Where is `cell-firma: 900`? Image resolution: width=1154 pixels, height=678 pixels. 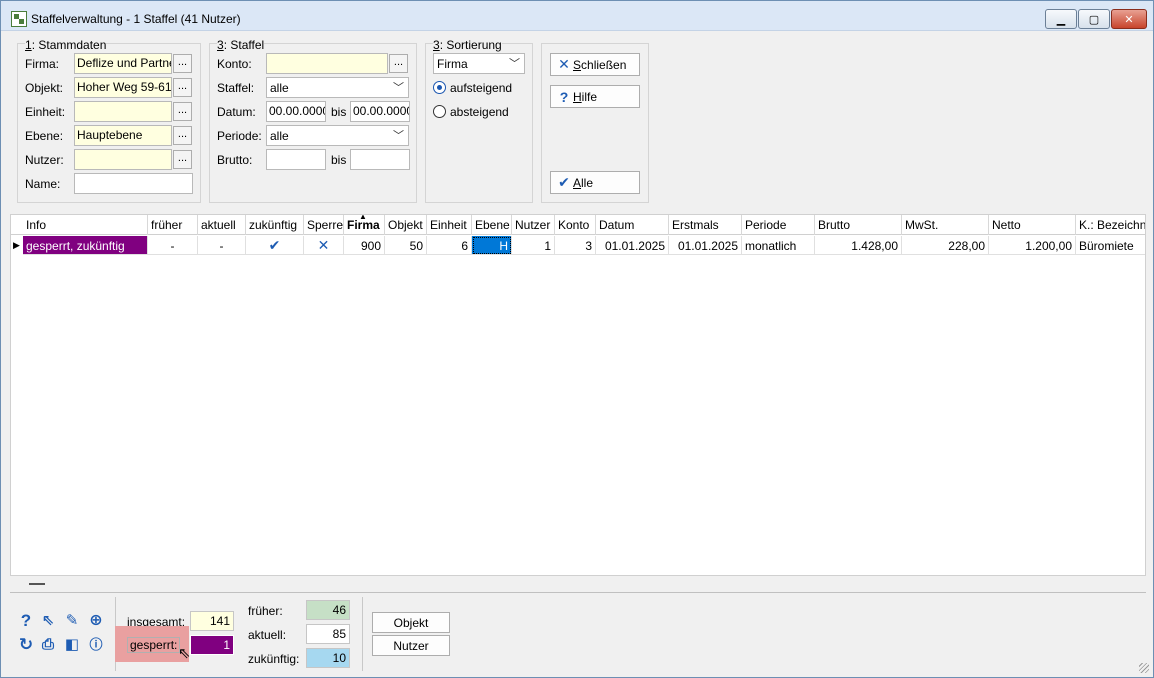 cell-firma: 900 is located at coordinates (364, 245).